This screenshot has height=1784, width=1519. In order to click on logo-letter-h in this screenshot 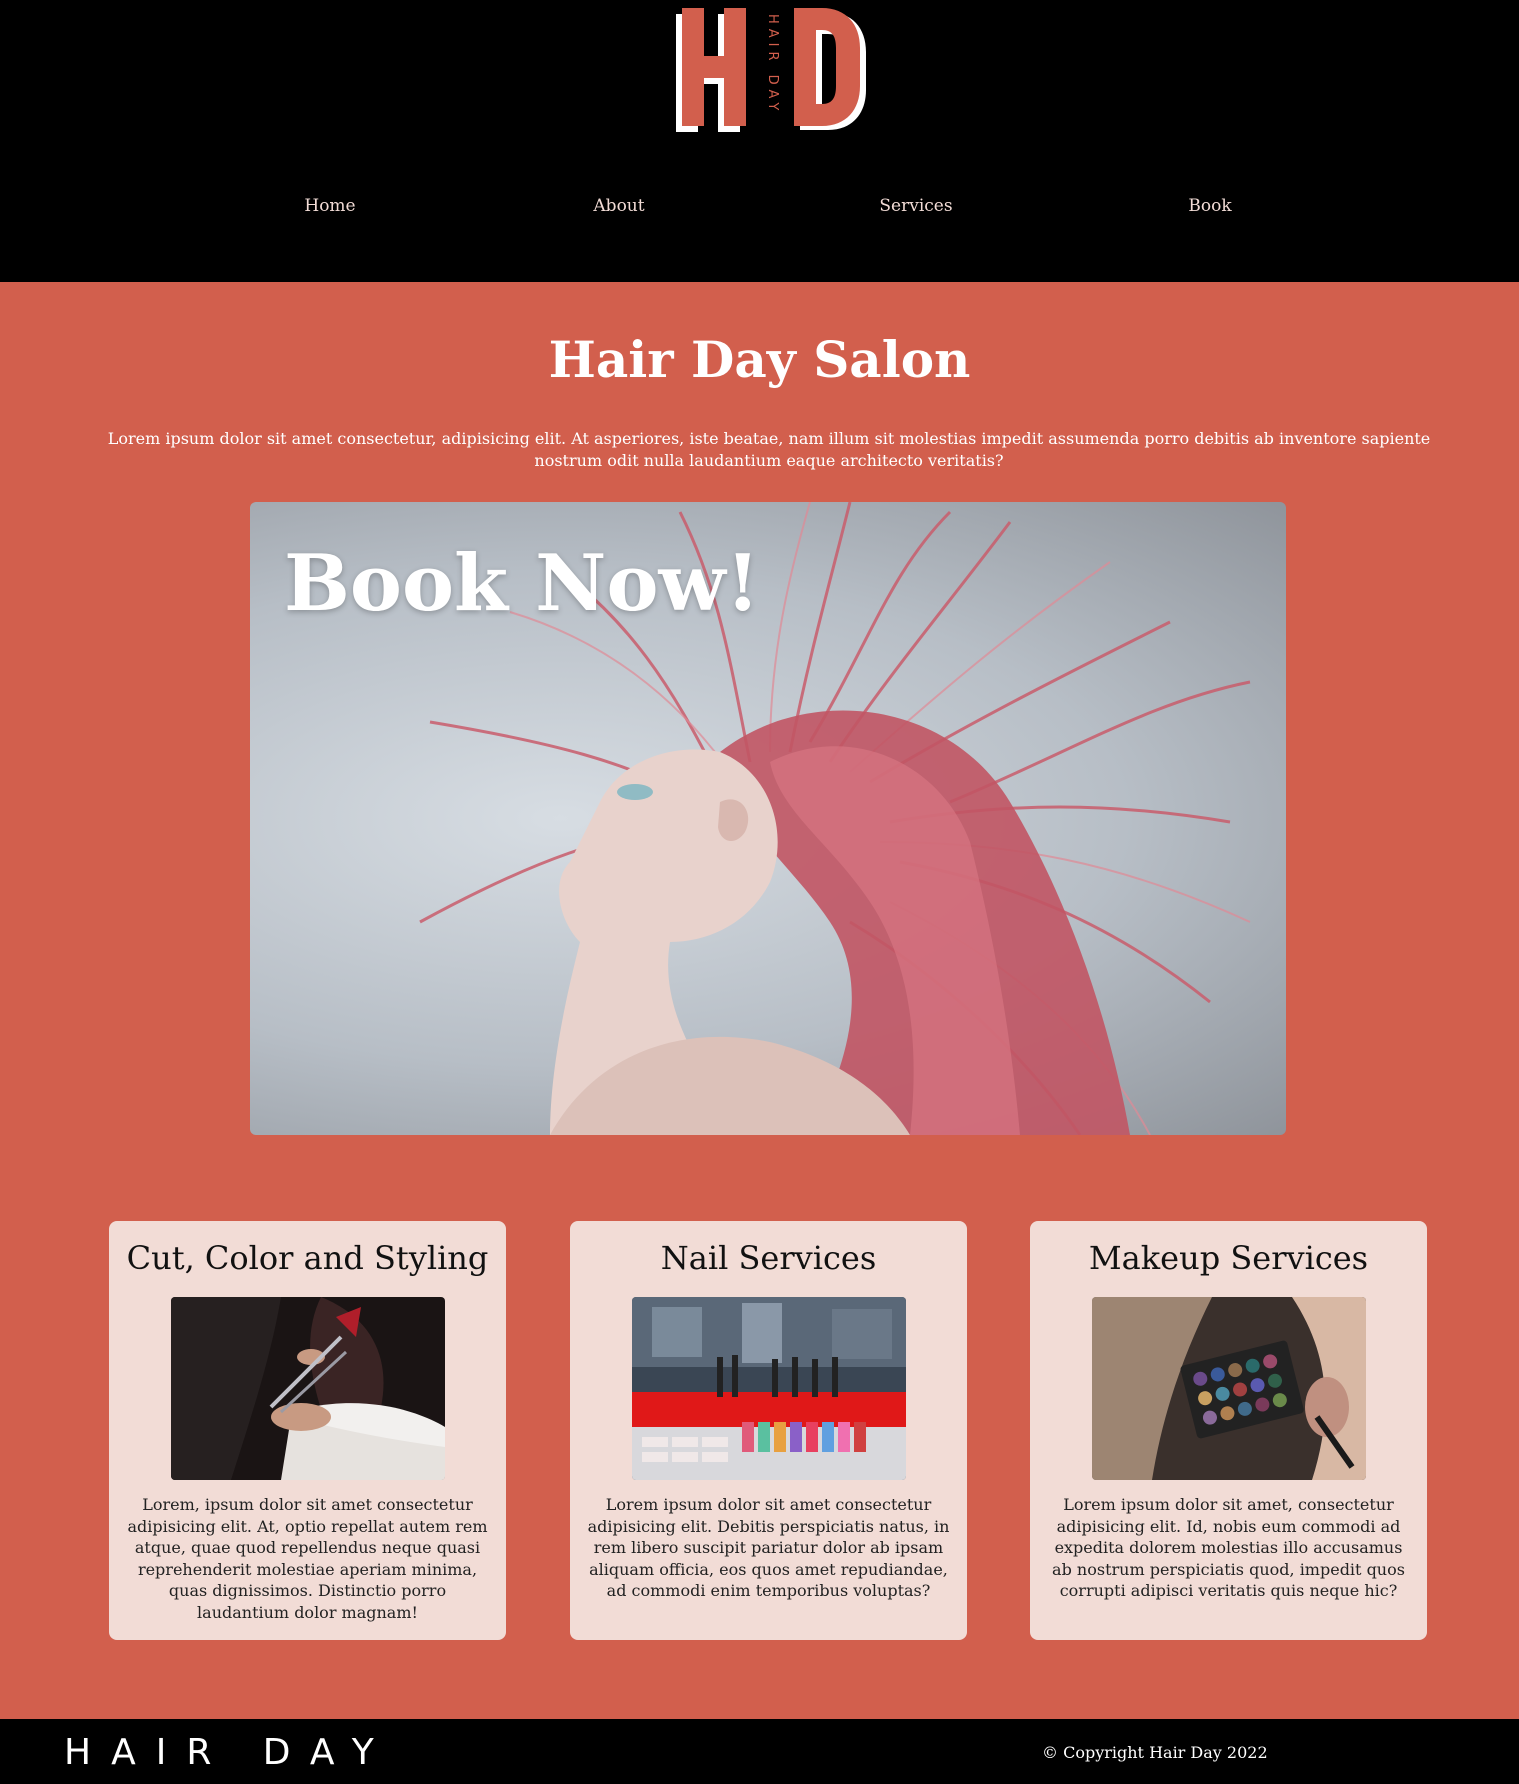, I will do `click(711, 70)`.